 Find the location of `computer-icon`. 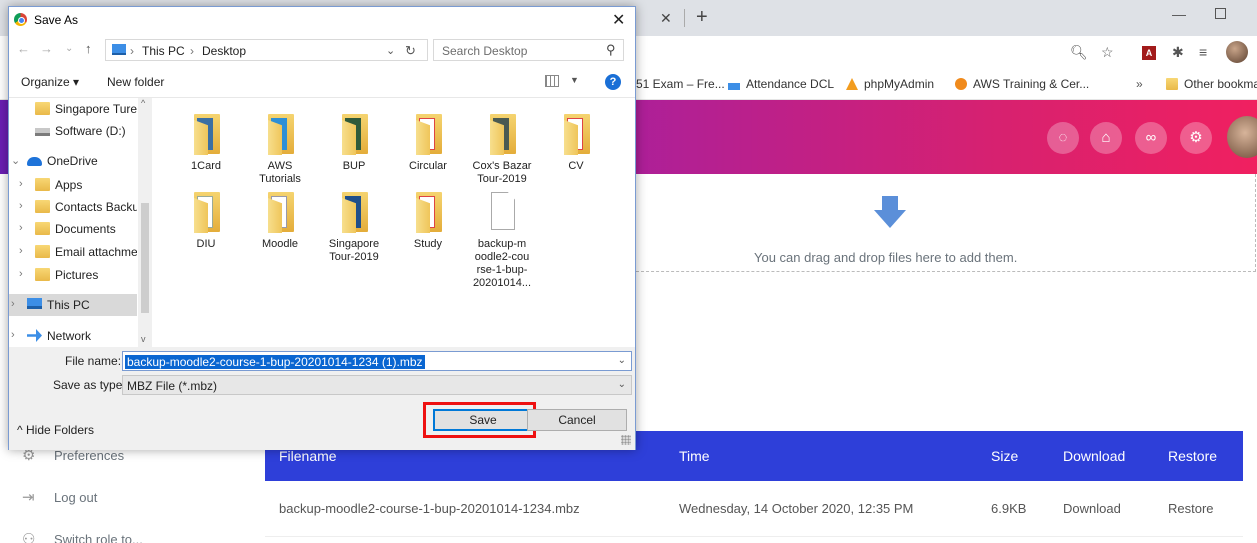

computer-icon is located at coordinates (119, 49).